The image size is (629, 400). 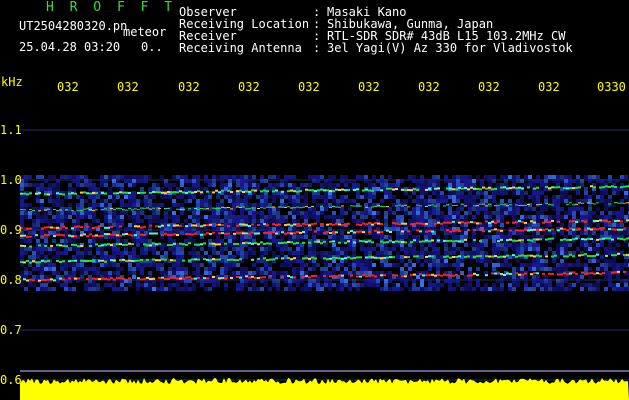 I want to click on y-tick-label: 0.7, so click(x=11, y=330).